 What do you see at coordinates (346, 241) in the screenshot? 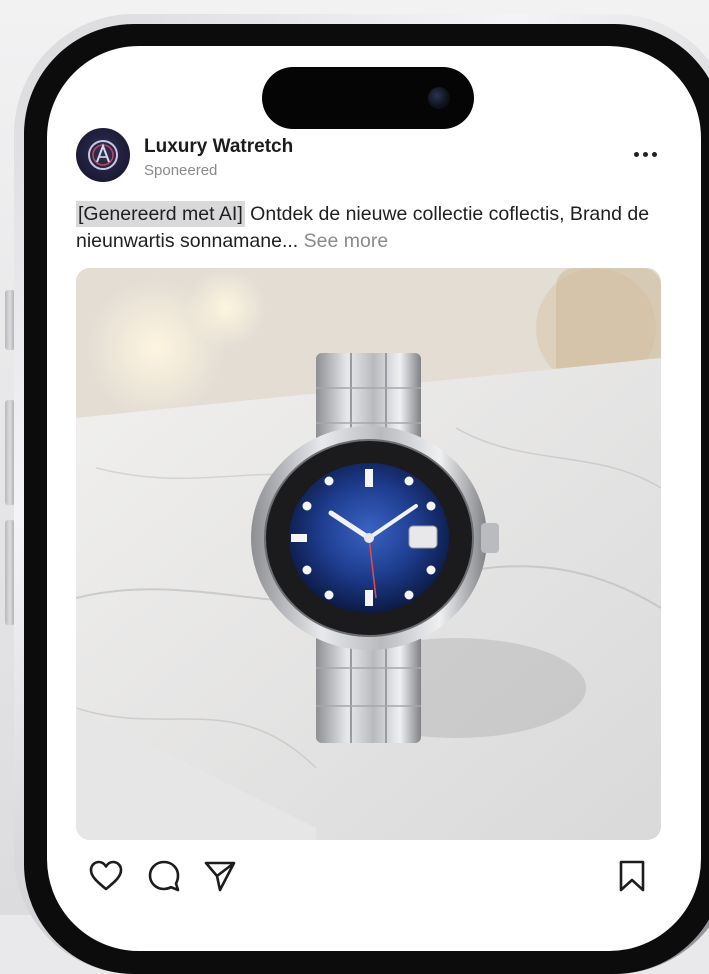
I see `see-more-link: See more` at bounding box center [346, 241].